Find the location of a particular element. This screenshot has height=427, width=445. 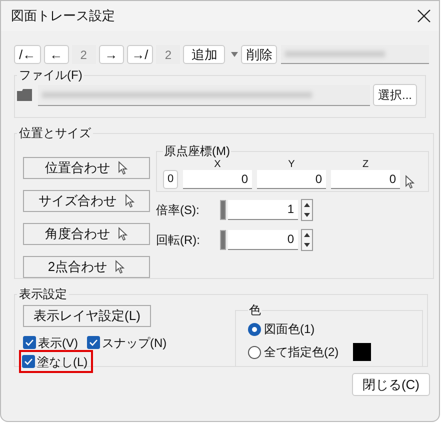

toolbar-button: /← is located at coordinates (27, 54).